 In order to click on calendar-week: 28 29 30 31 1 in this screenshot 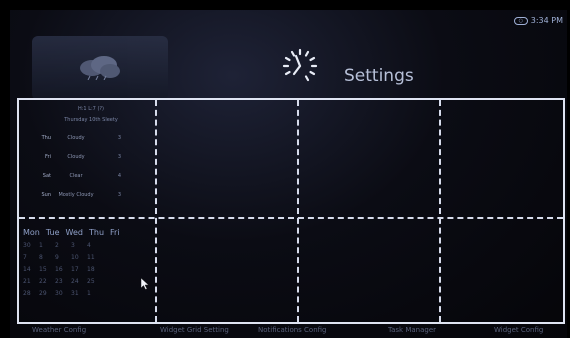, I will do `click(93, 293)`.